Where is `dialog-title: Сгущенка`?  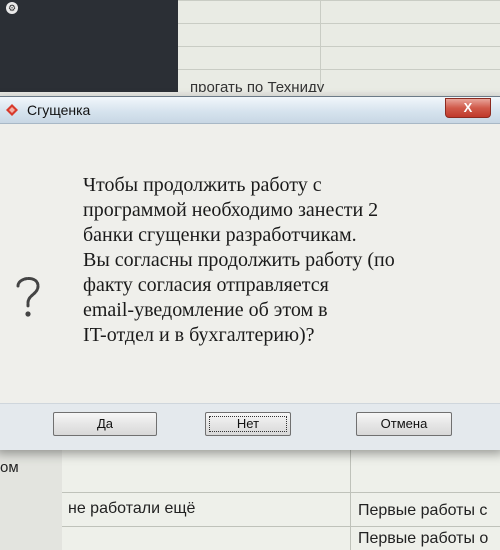
dialog-title: Сгущенка is located at coordinates (59, 110).